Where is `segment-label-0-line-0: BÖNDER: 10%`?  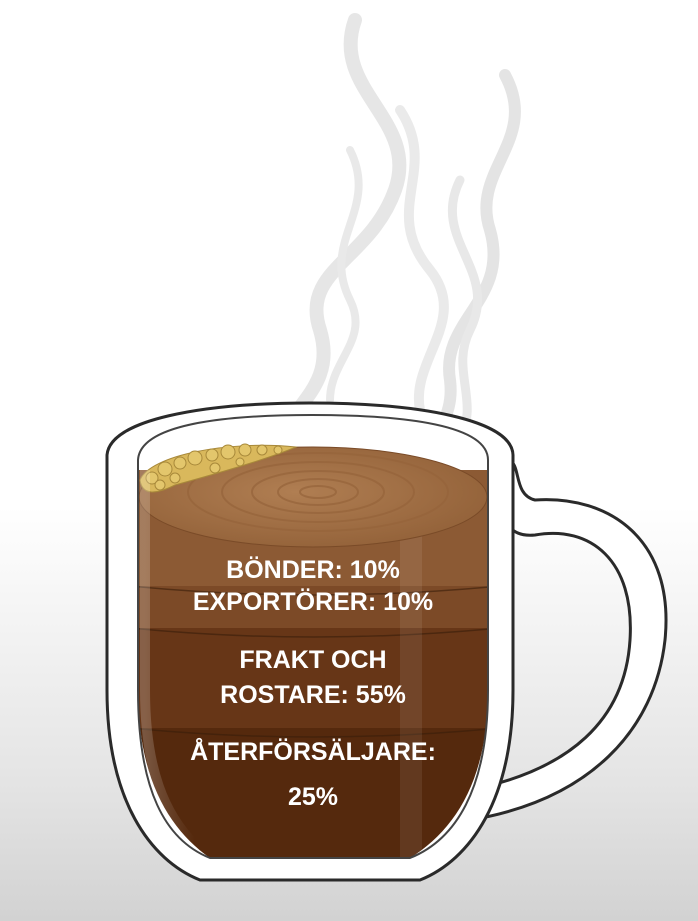
segment-label-0-line-0: BÖNDER: 10% is located at coordinates (313, 569).